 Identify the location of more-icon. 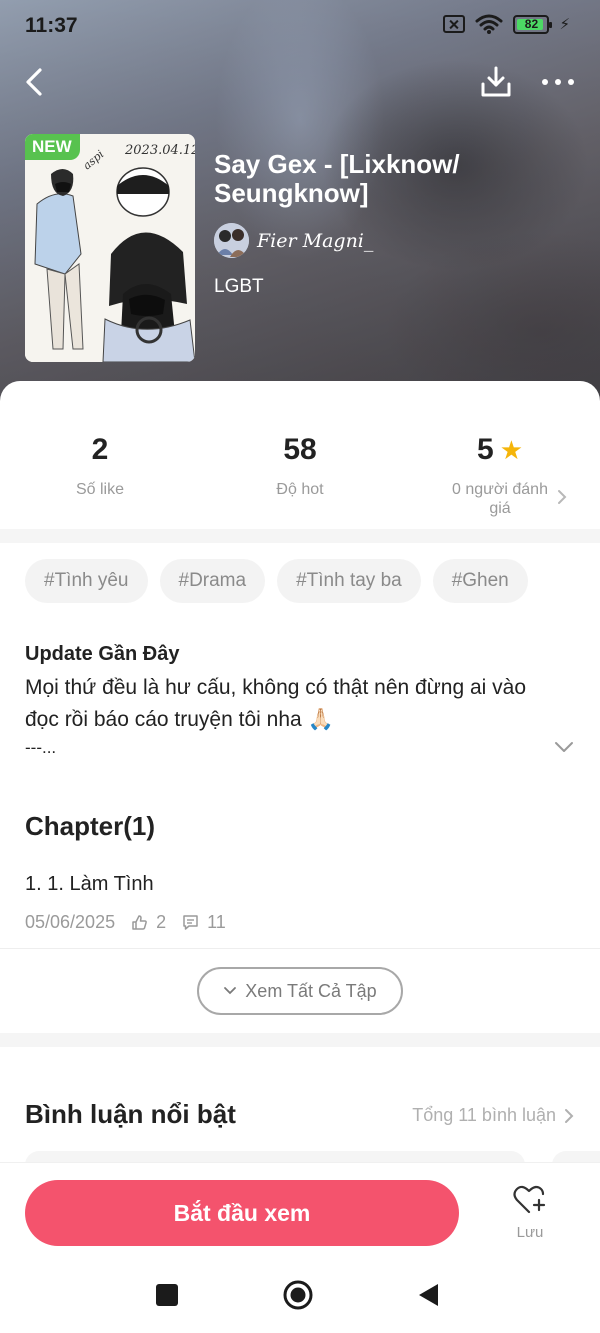
(558, 82).